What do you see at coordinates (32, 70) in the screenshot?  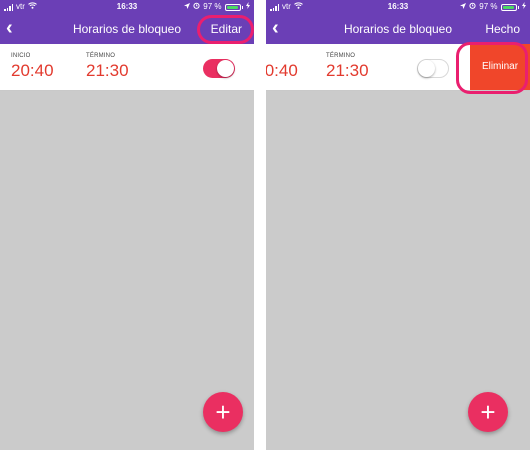 I see `start-time: 20:40` at bounding box center [32, 70].